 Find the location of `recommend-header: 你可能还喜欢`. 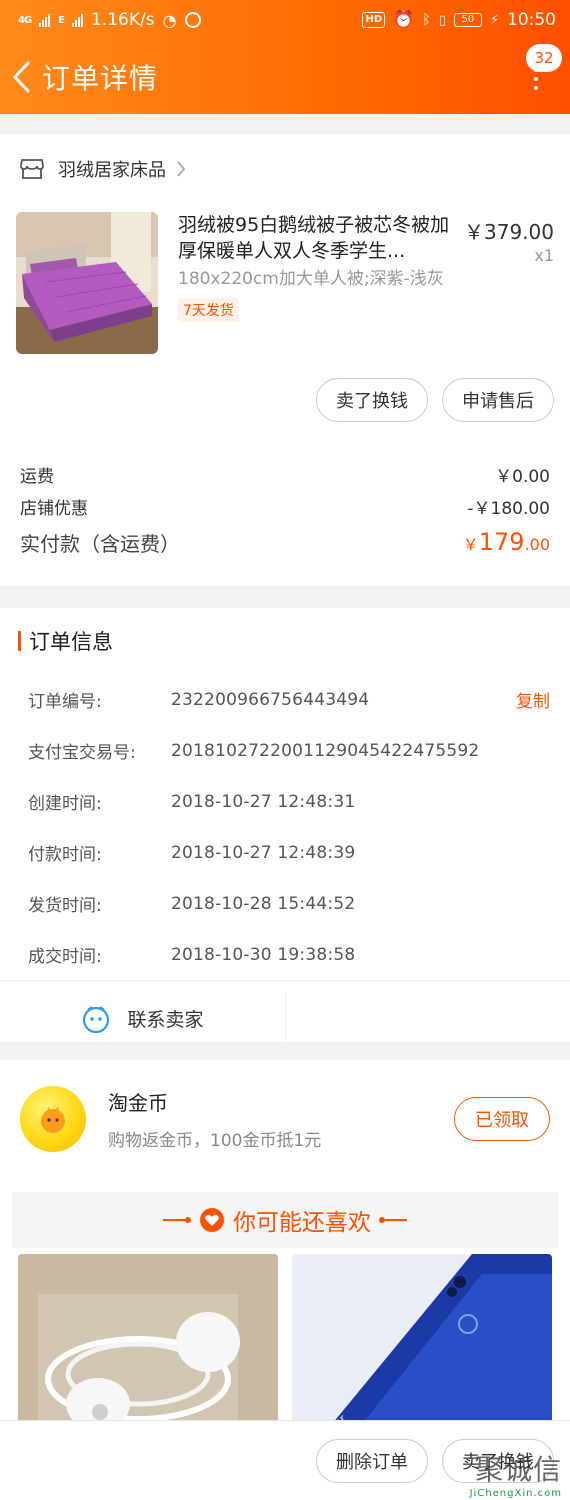

recommend-header: 你可能还喜欢 is located at coordinates (285, 1220).